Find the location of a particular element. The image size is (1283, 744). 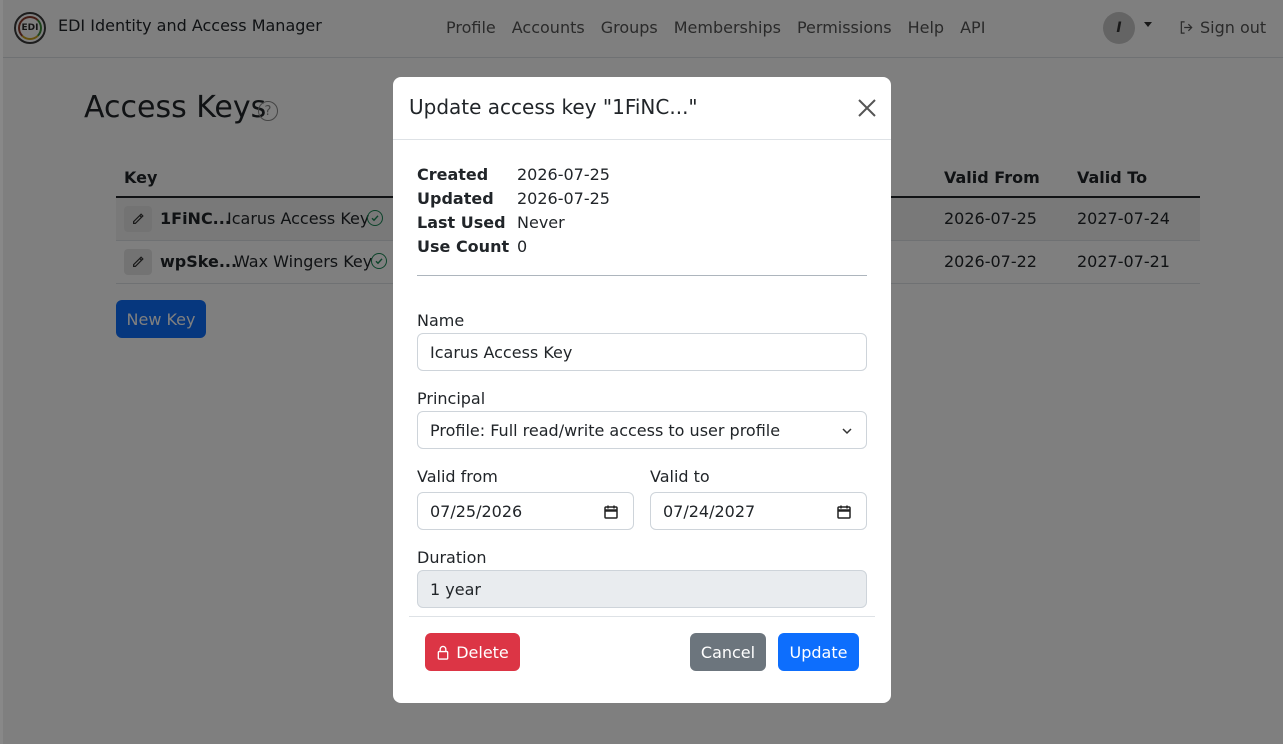

duration-label: Duration is located at coordinates (452, 557).